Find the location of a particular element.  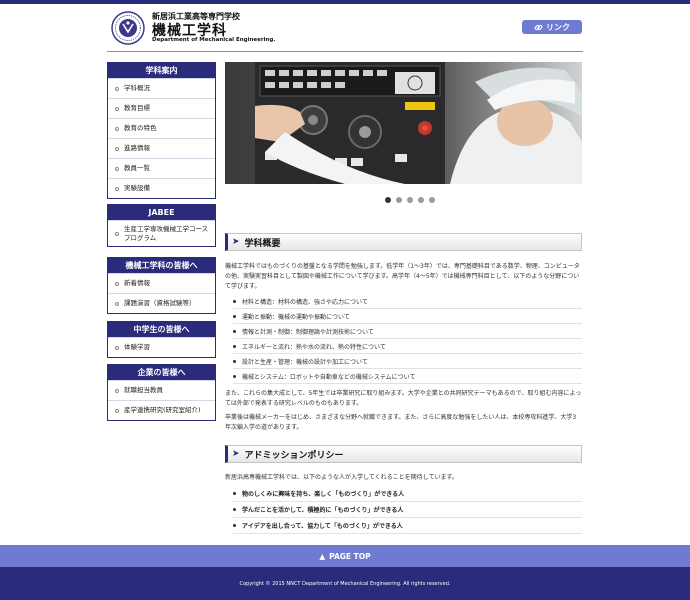

sidebar-item-facilities: 実験設備 is located at coordinates (161, 188).